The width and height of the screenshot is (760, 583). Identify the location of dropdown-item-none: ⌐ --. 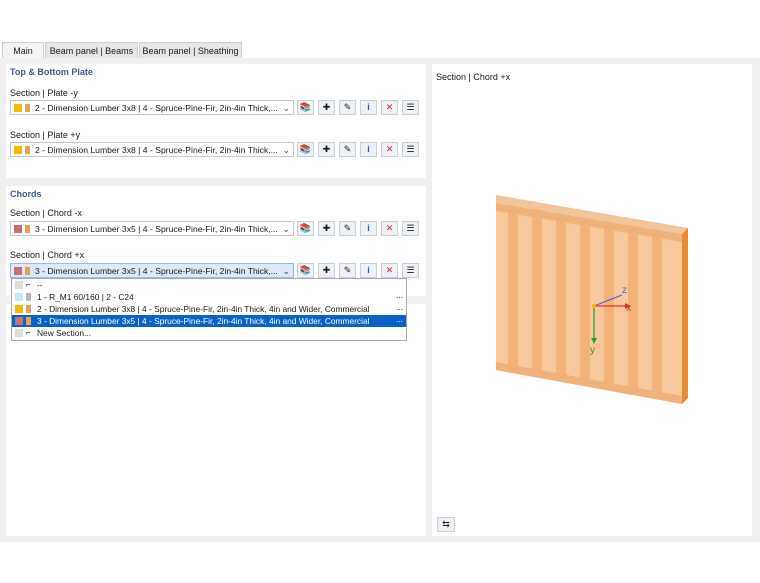
(209, 285).